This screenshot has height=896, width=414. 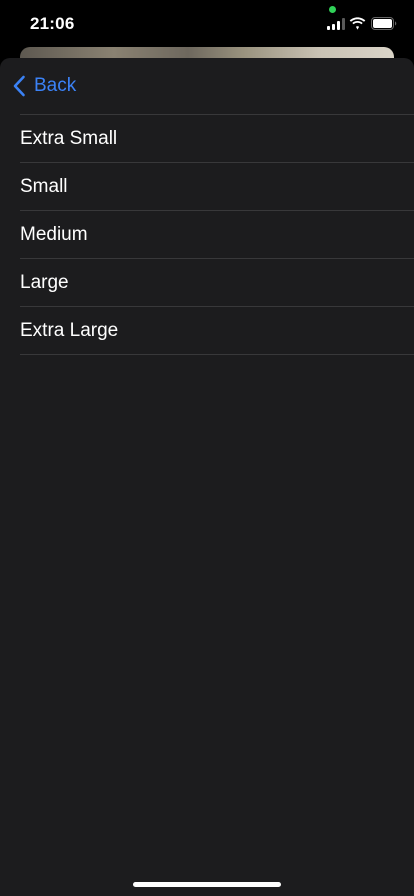 I want to click on battery-icon, so click(x=384, y=23).